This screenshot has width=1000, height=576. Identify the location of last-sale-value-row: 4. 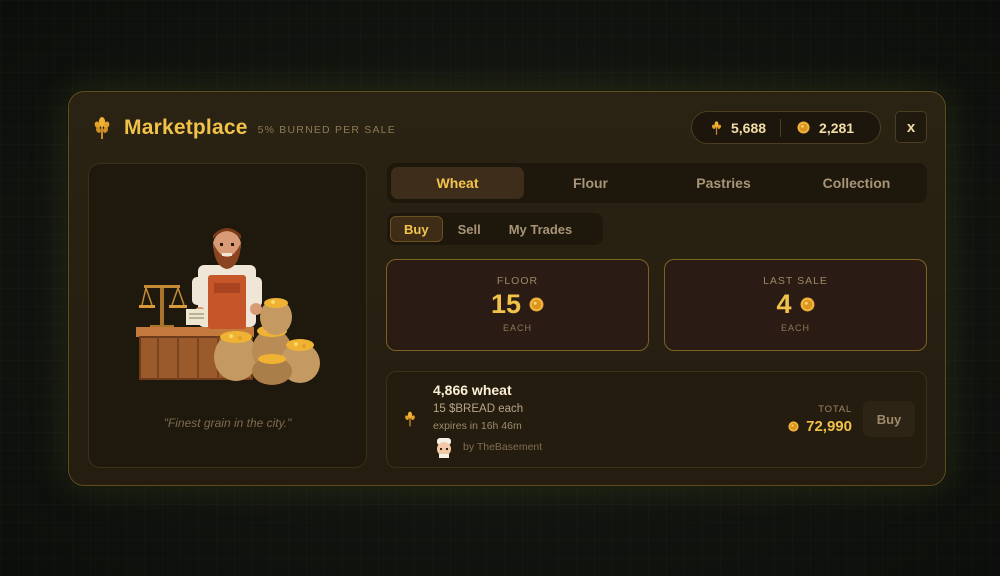
(795, 304).